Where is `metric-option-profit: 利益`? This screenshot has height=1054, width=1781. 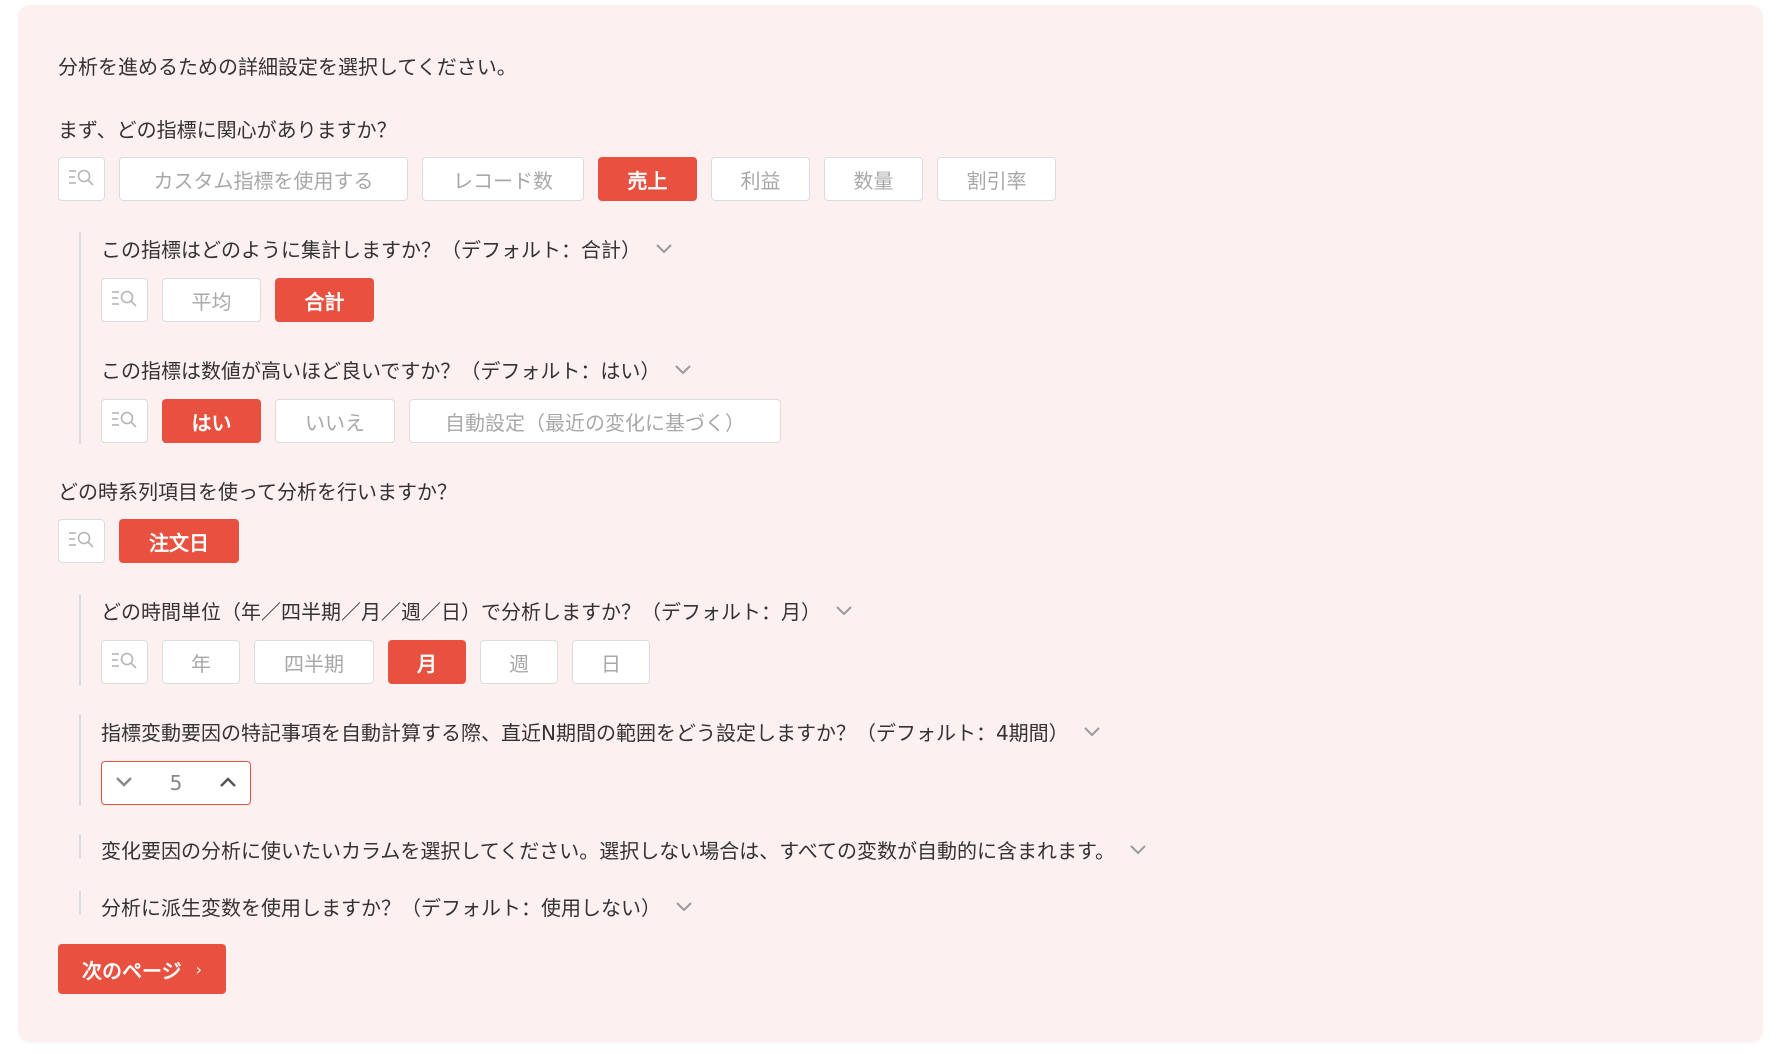
metric-option-profit: 利益 is located at coordinates (760, 179).